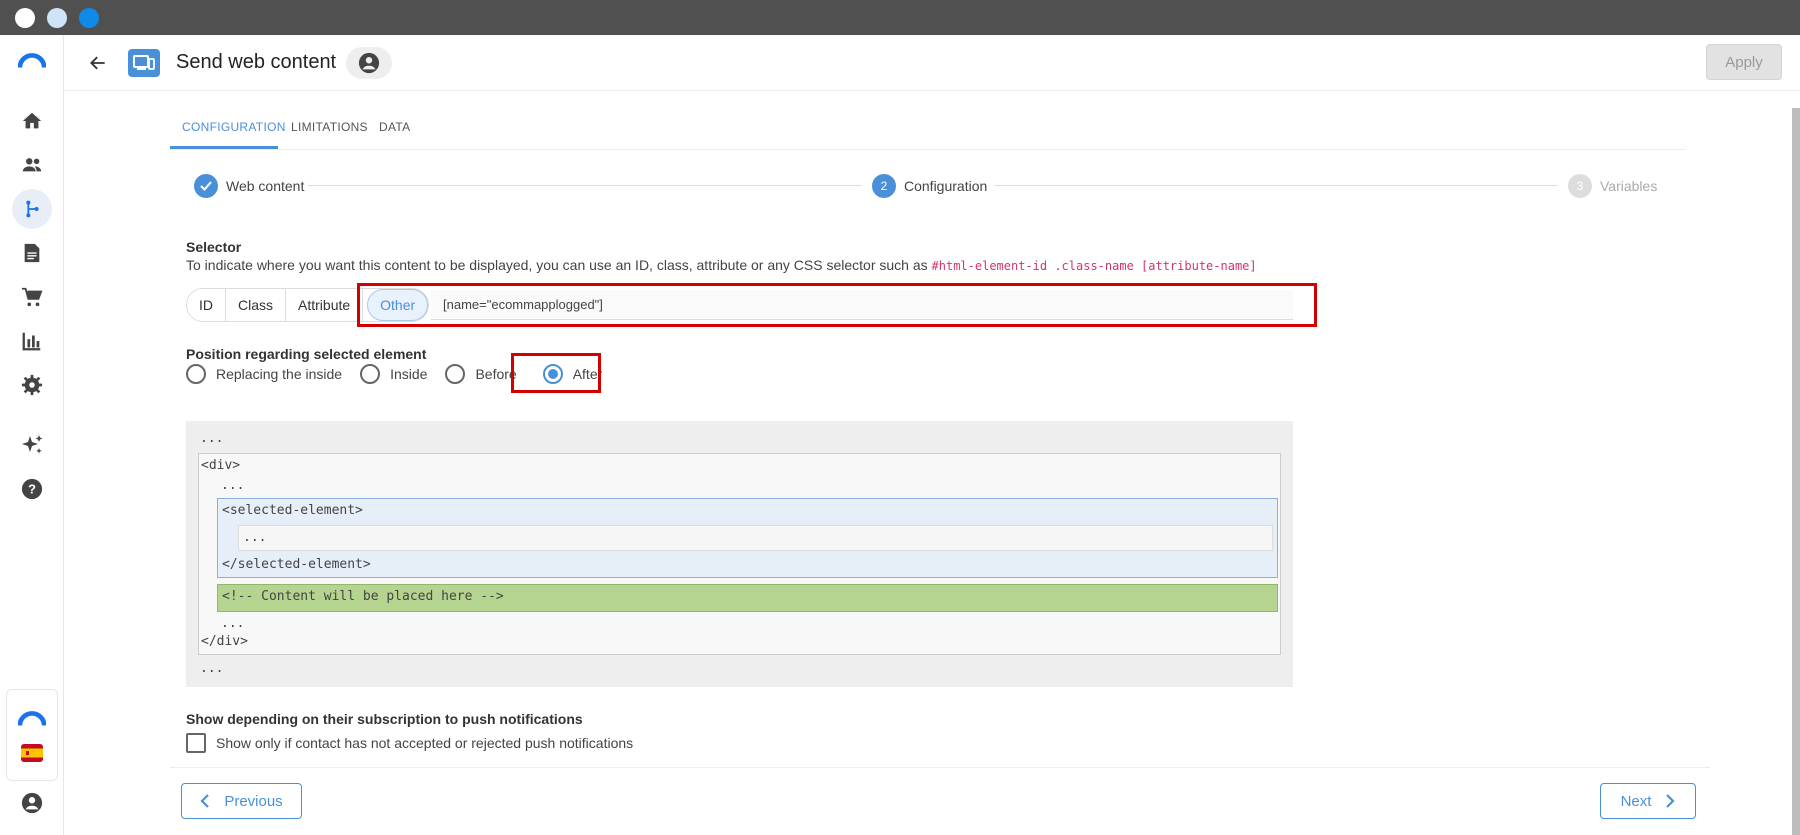  Describe the element at coordinates (329, 127) in the screenshot. I see `tab-limitations: LIMITATIONS` at that location.